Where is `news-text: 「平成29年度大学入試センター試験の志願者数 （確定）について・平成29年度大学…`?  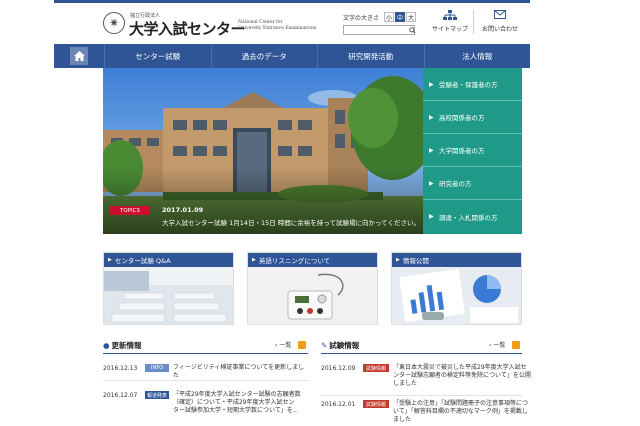
news-text: 「平成29年度大学入試センター試験の志願者数 （確定）について・平成29年度大学… is located at coordinates (237, 403).